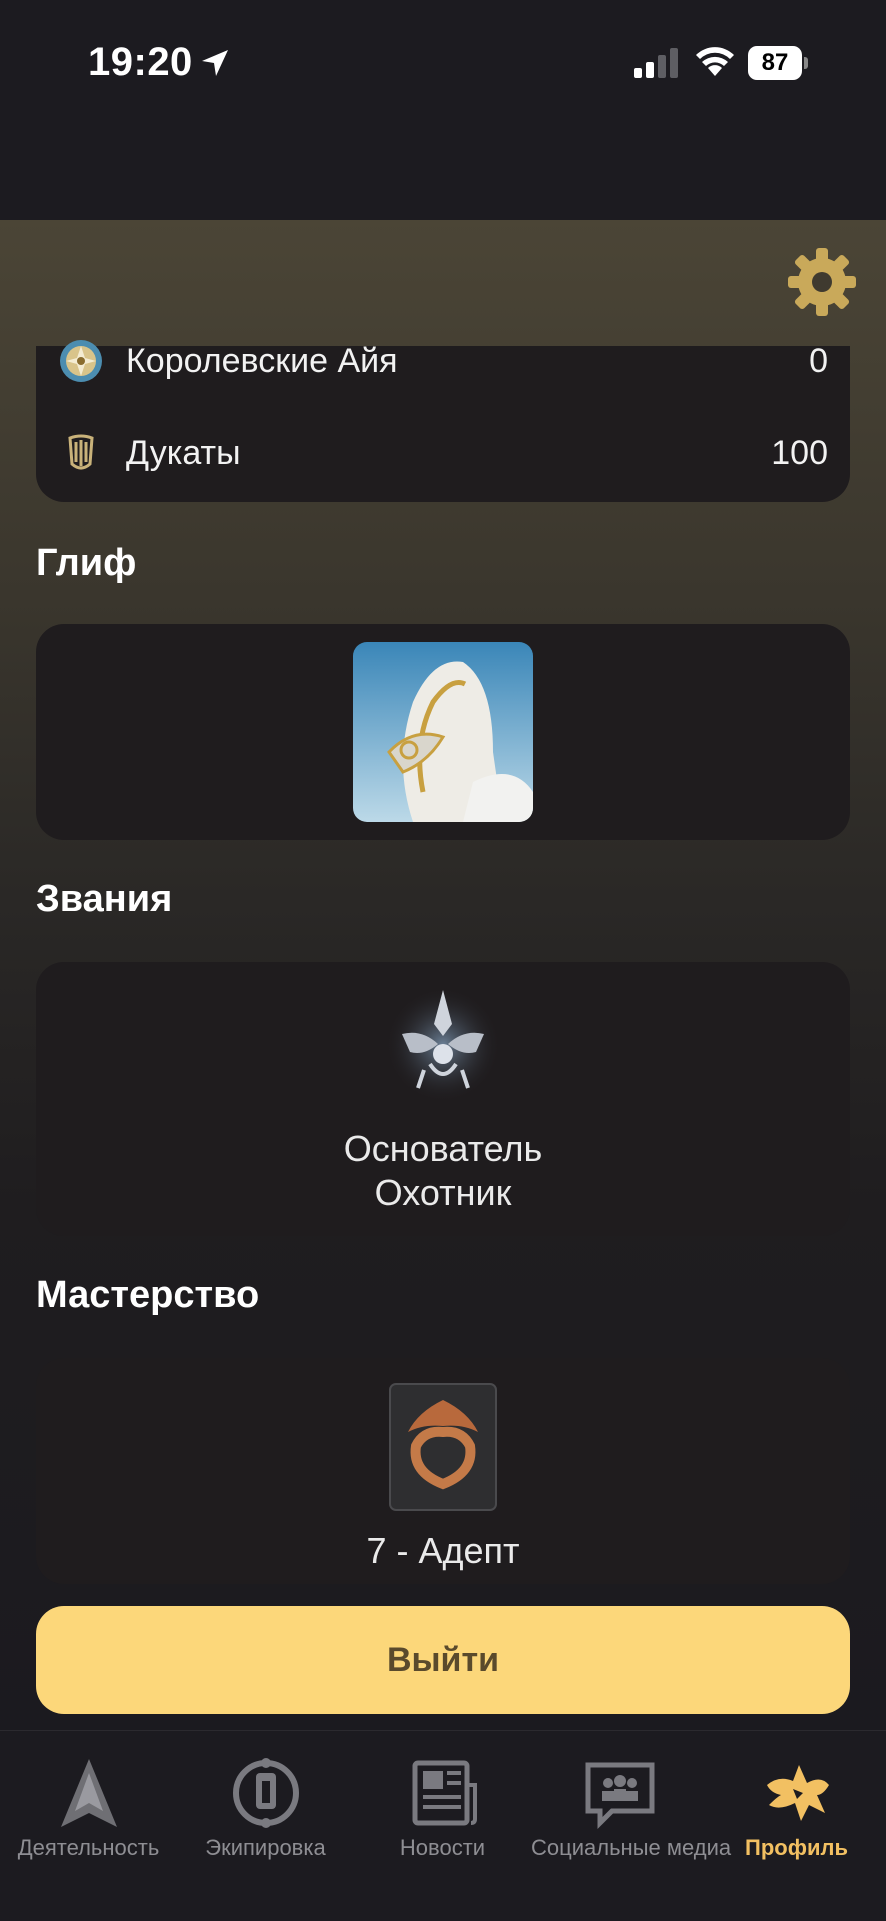 The width and height of the screenshot is (886, 1921). What do you see at coordinates (265, 1793) in the screenshot?
I see `arsenal-icon` at bounding box center [265, 1793].